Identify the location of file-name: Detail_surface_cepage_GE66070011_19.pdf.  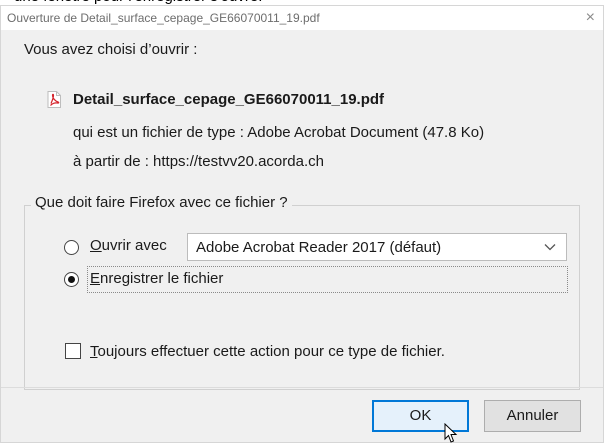
(229, 99).